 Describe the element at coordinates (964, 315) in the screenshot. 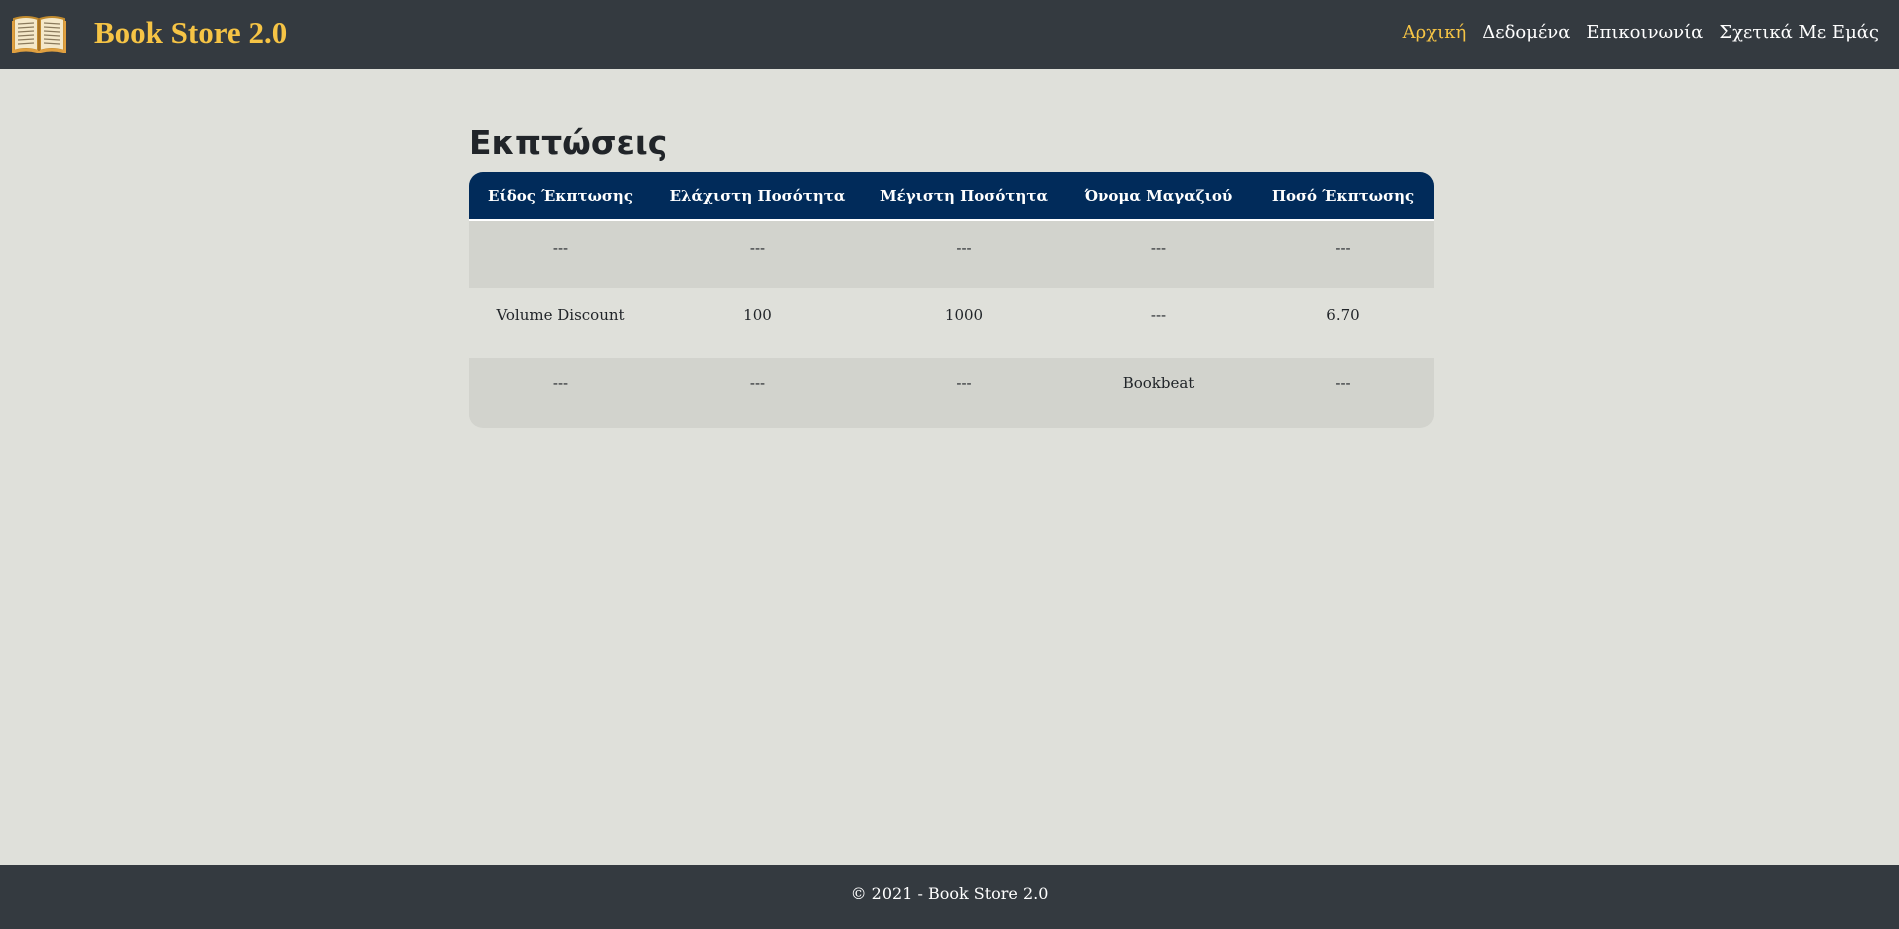

I see `table-cell: 1000` at that location.